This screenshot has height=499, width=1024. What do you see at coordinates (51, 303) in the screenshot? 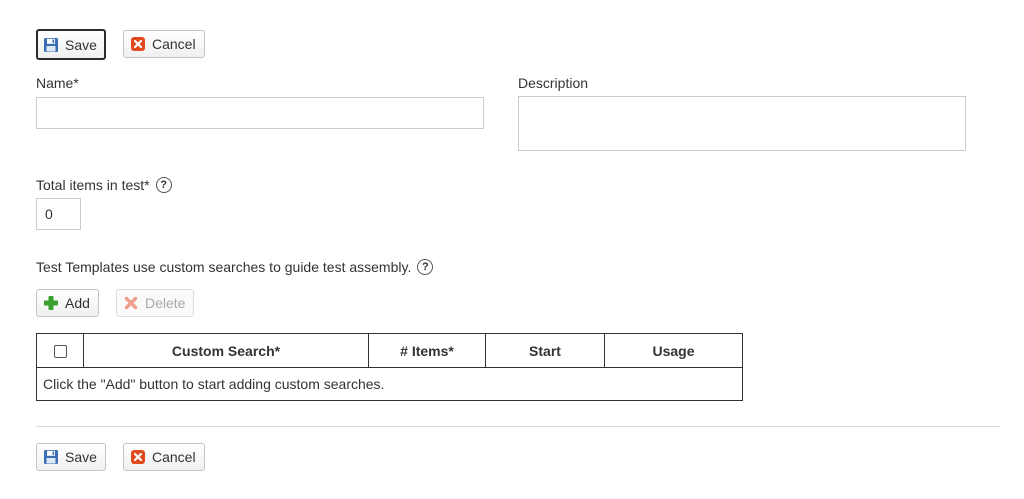
I see `plus-icon` at bounding box center [51, 303].